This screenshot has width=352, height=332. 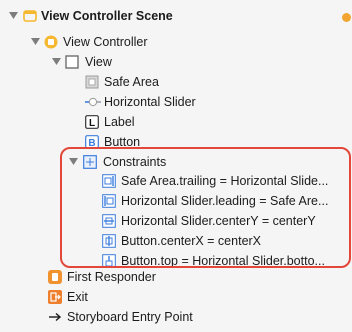 What do you see at coordinates (176, 42) in the screenshot?
I see `tree-row-view-controller: View Controller` at bounding box center [176, 42].